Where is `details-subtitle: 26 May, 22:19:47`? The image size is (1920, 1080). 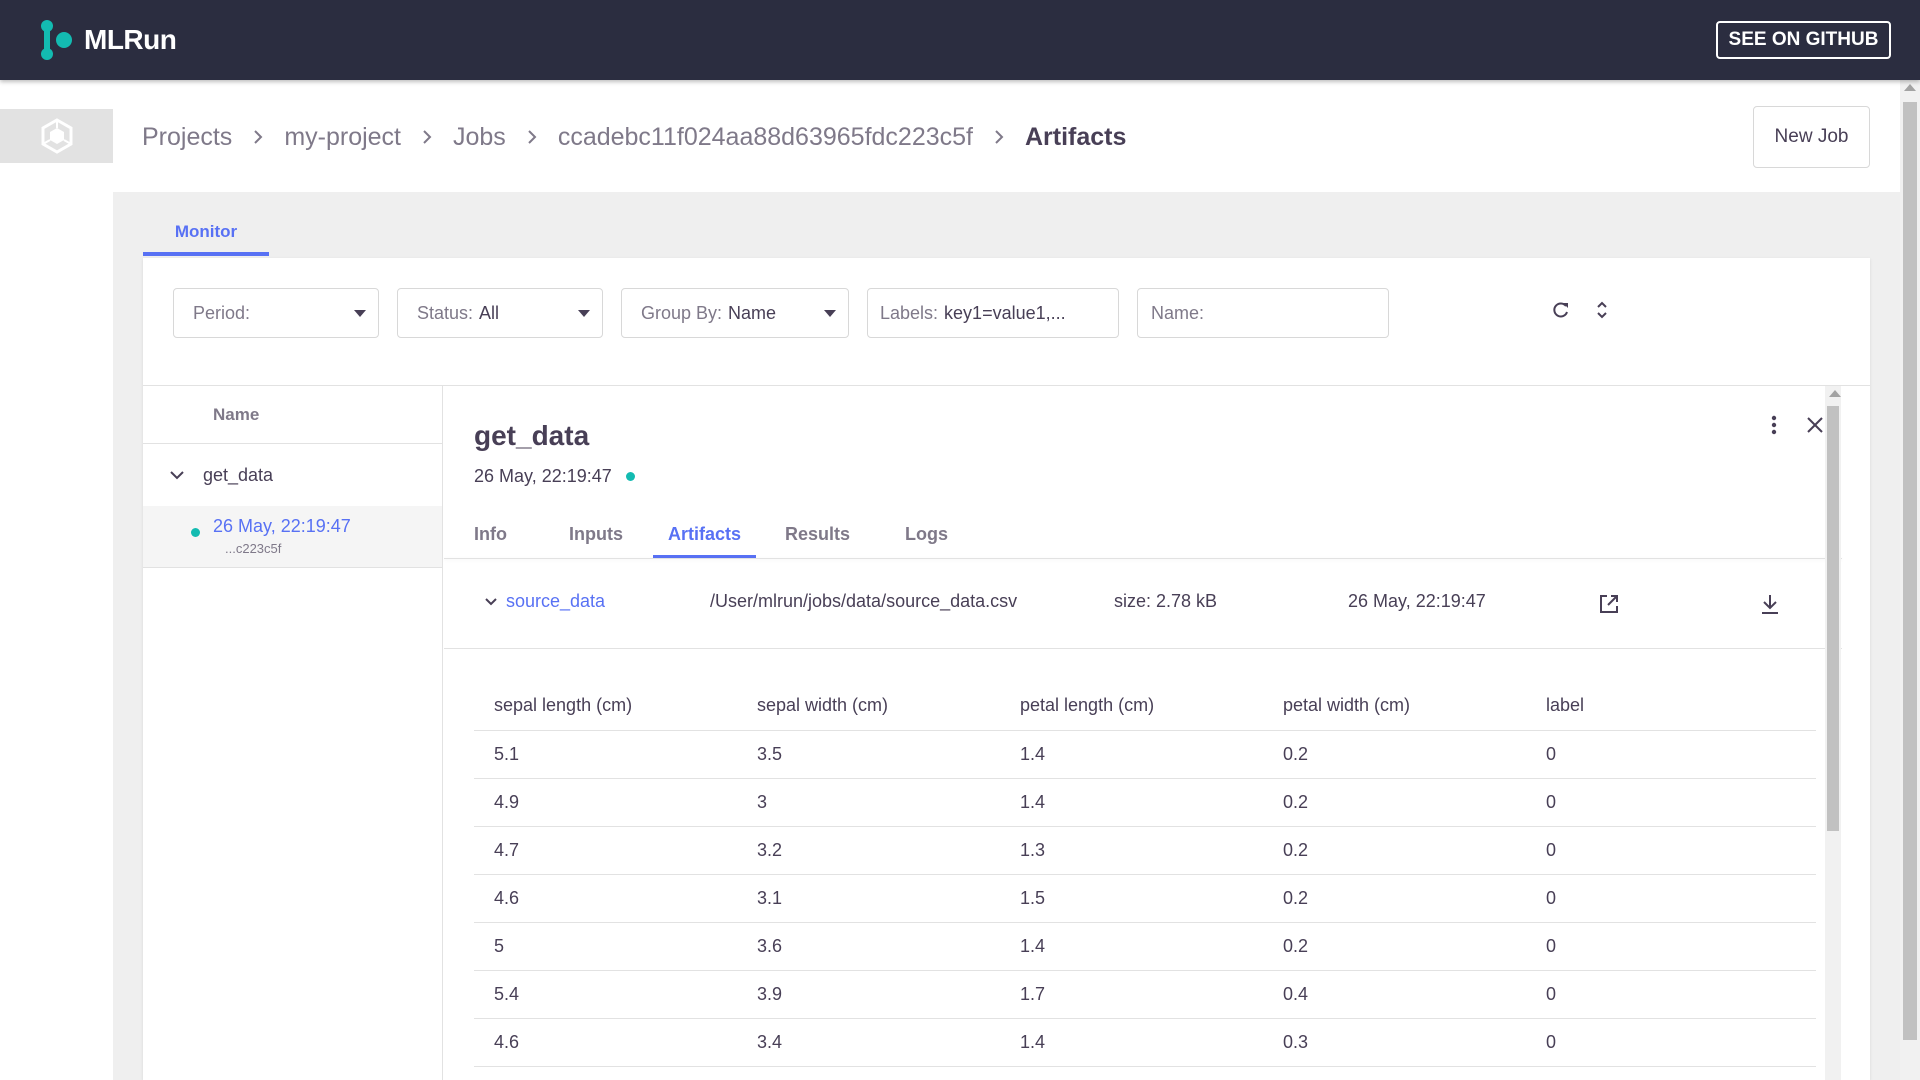
details-subtitle: 26 May, 22:19:47 is located at coordinates (554, 476).